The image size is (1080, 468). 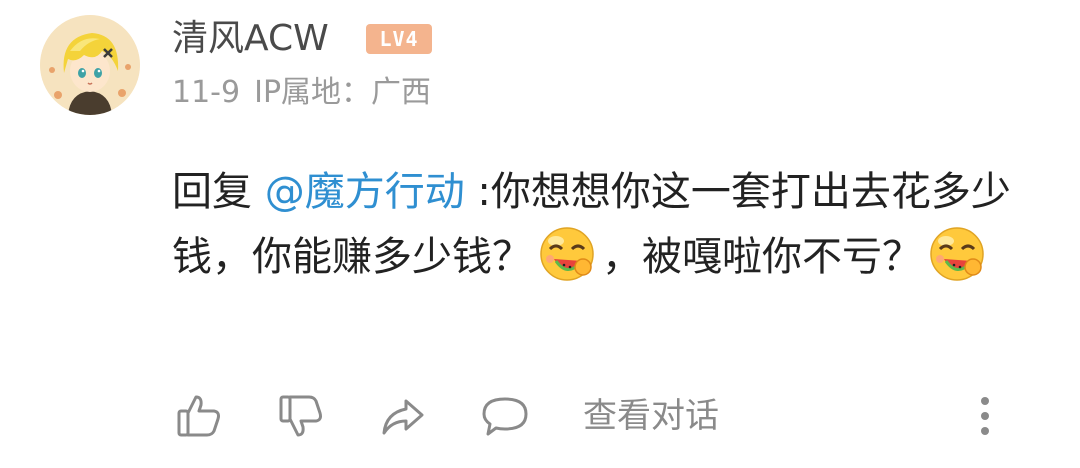 I want to click on comment-meta: 11-9 IP属地：广西, so click(x=301, y=93).